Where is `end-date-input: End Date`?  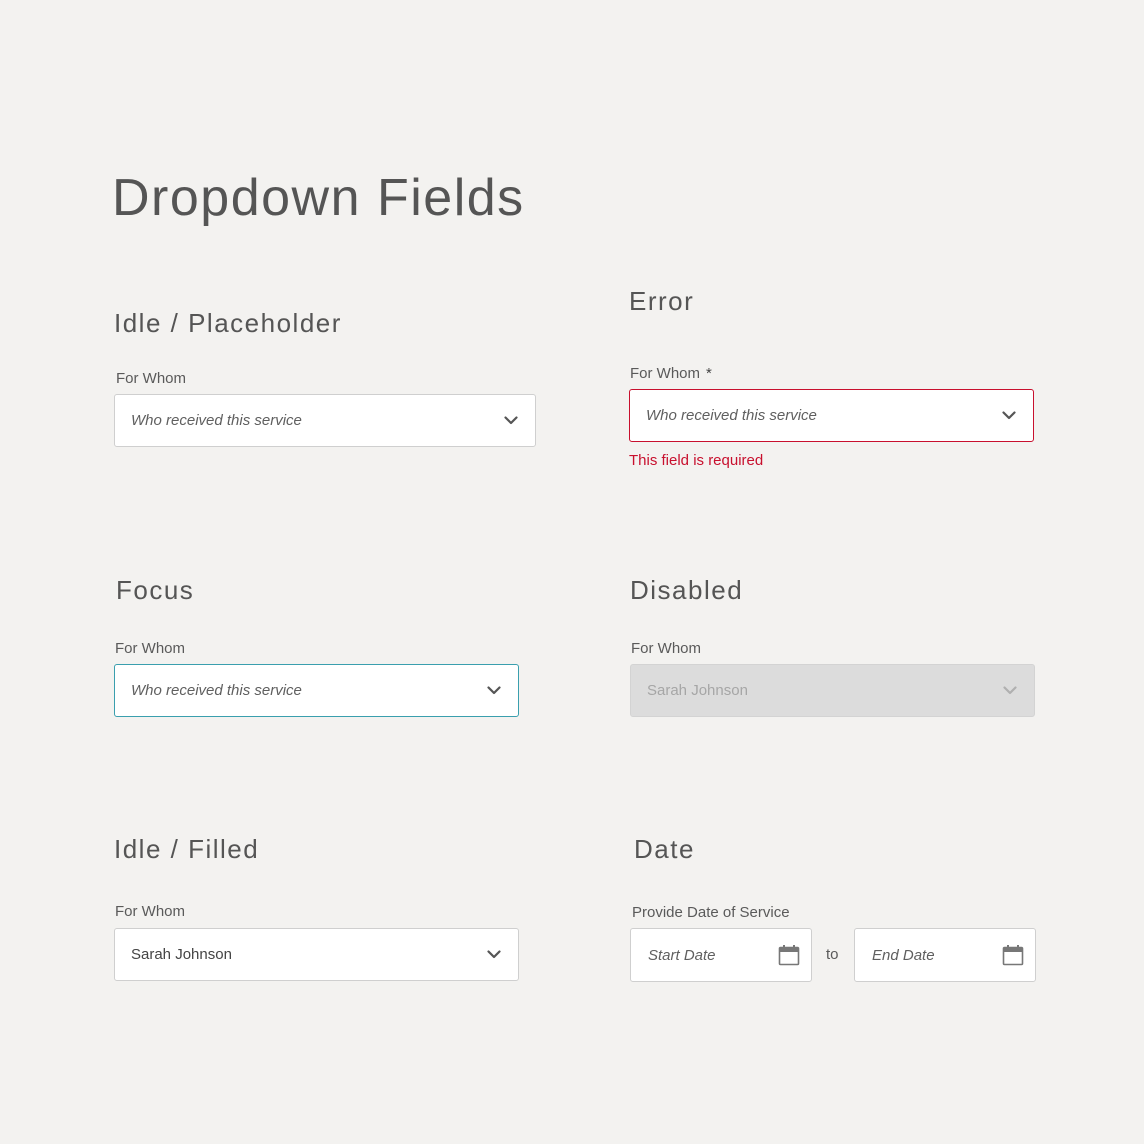 end-date-input: End Date is located at coordinates (945, 955).